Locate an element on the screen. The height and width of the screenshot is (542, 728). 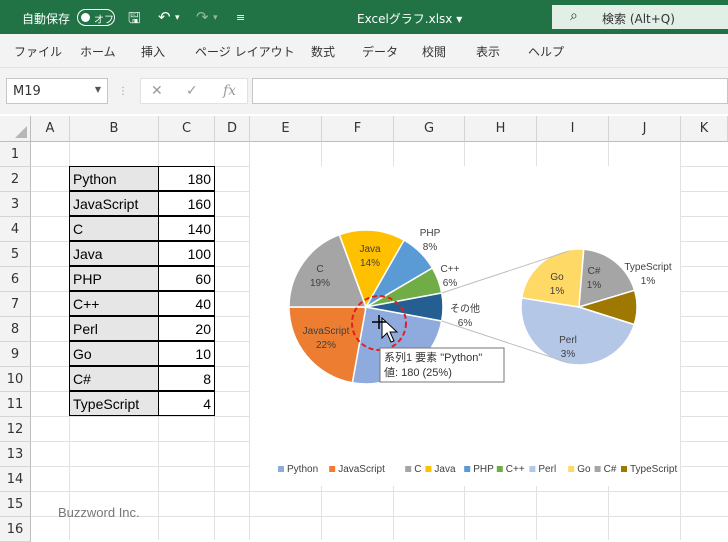
sub-pie-label-name: TypeScript is located at coordinates (647, 267).